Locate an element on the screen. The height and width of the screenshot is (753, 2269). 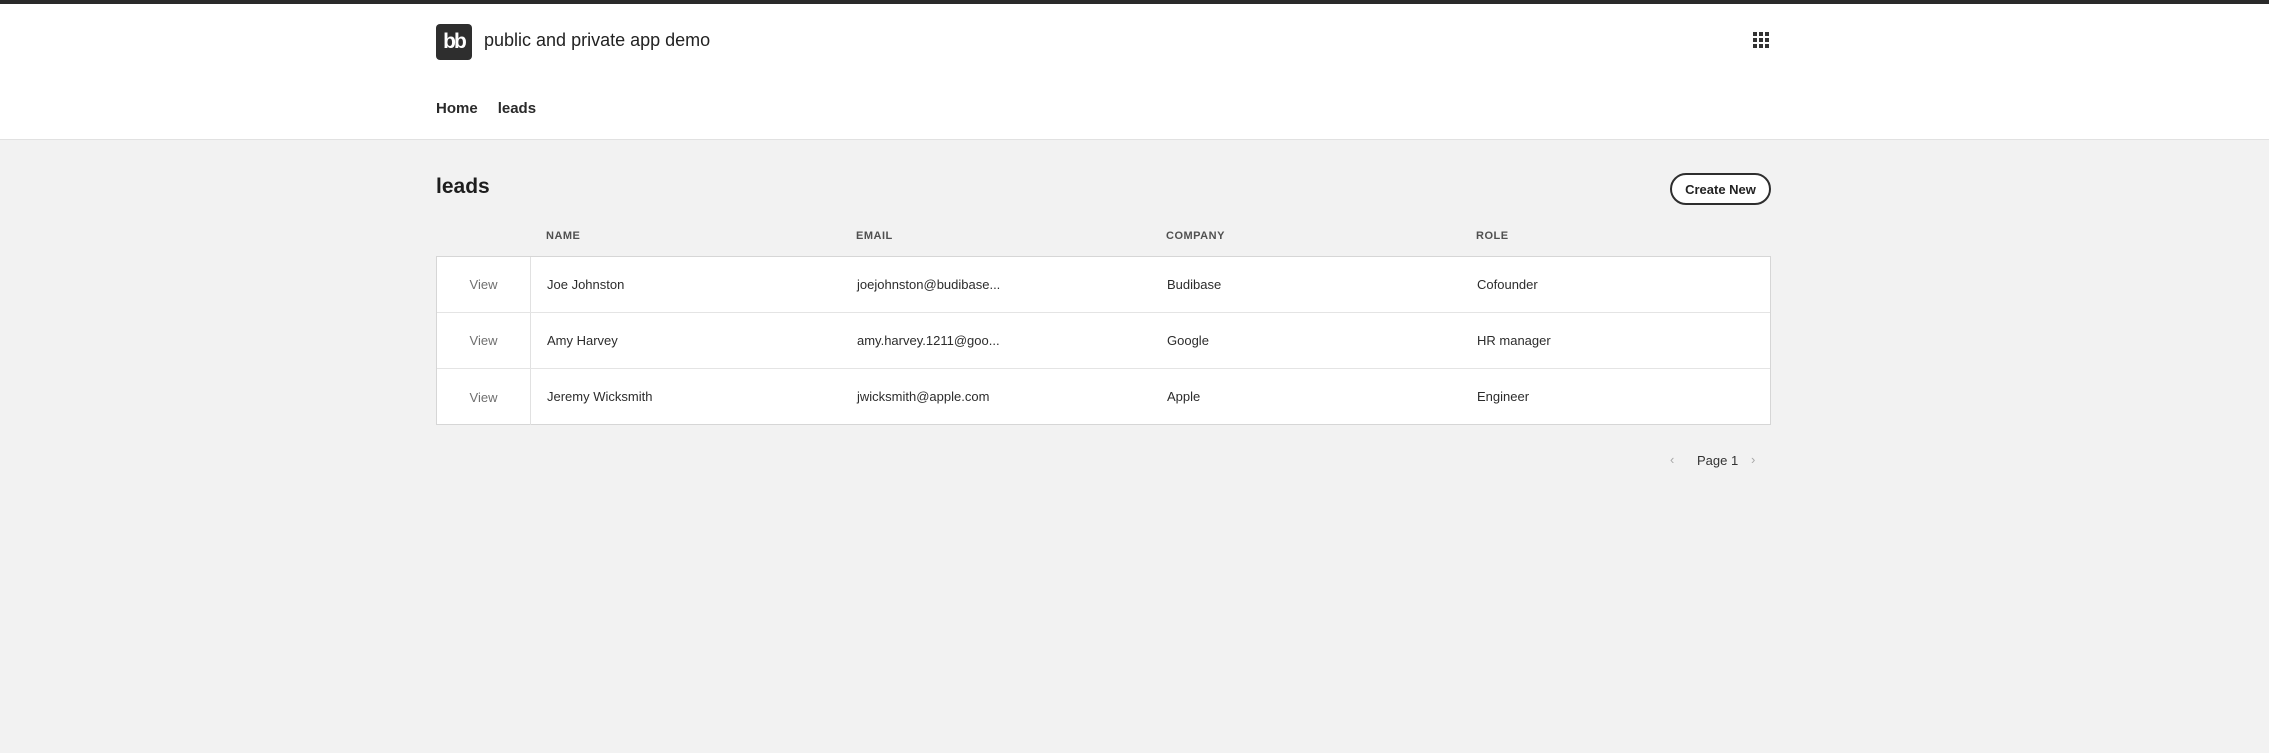
cell-role: Cofounder is located at coordinates (1507, 284).